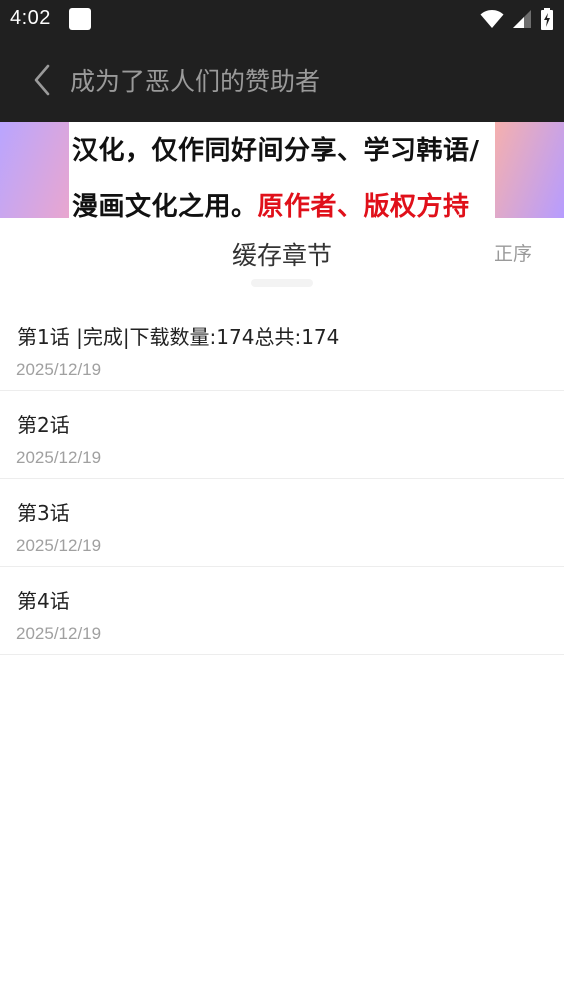  Describe the element at coordinates (492, 19) in the screenshot. I see `wifi-icon` at that location.